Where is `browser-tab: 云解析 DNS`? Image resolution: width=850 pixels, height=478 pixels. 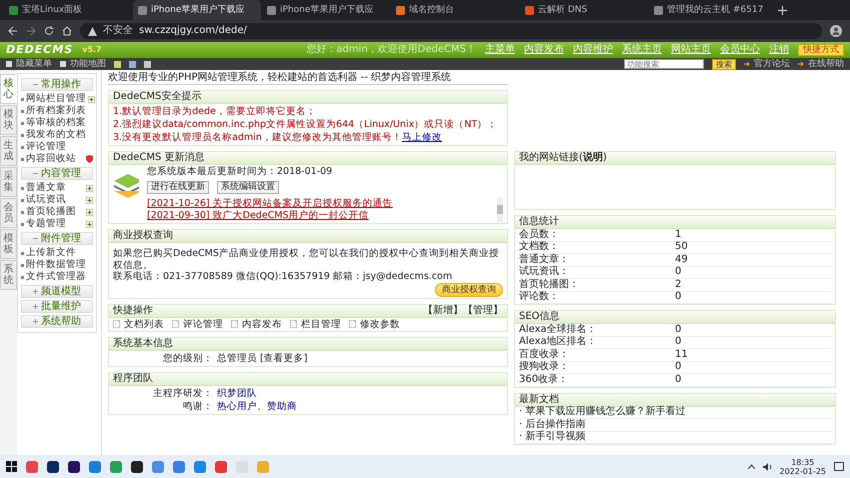 browser-tab: 云解析 DNS is located at coordinates (584, 10).